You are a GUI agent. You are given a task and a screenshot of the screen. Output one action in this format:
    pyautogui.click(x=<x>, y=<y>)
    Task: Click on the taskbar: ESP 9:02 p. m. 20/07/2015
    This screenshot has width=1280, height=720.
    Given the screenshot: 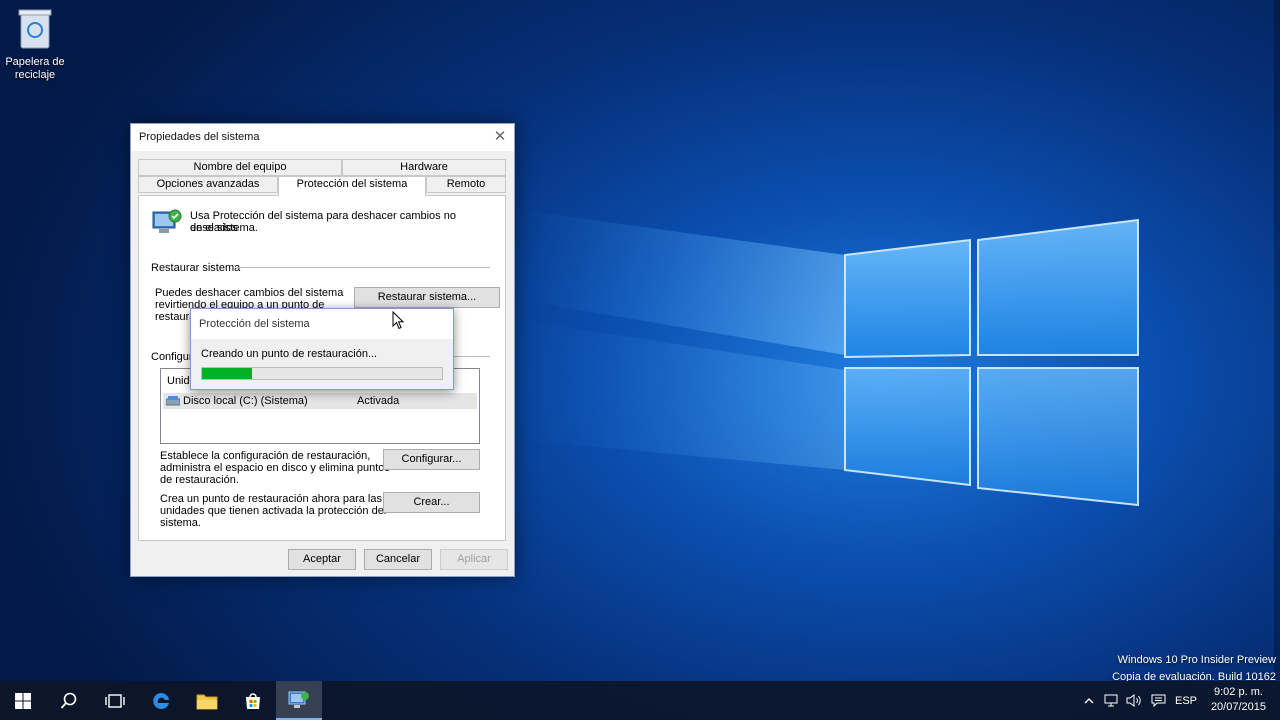 What is the action you would take?
    pyautogui.click(x=640, y=700)
    